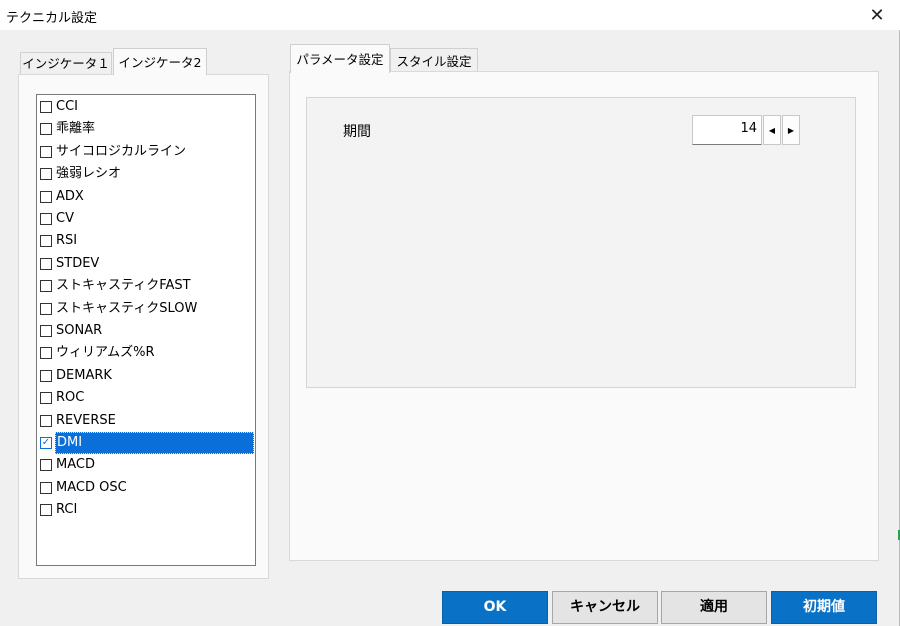  Describe the element at coordinates (52, 18) in the screenshot. I see `window-title: テクニカル設定` at that location.